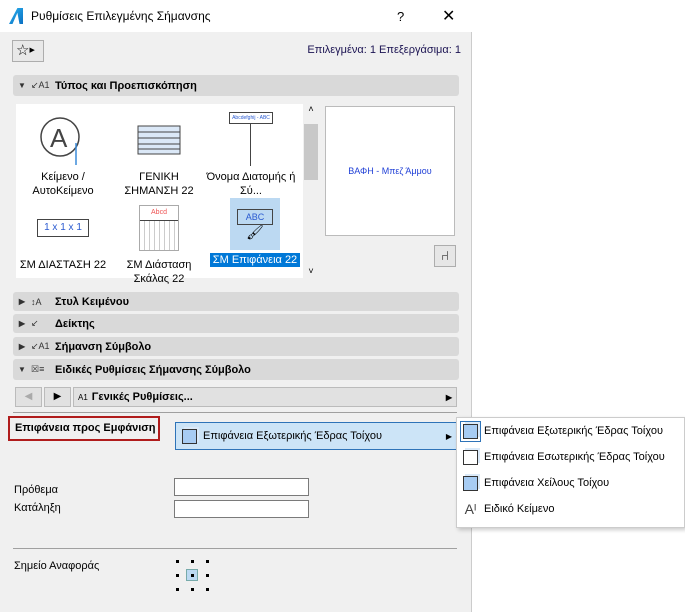 The height and width of the screenshot is (612, 685). Describe the element at coordinates (75, 323) in the screenshot. I see `section-title: Δείκτης` at that location.